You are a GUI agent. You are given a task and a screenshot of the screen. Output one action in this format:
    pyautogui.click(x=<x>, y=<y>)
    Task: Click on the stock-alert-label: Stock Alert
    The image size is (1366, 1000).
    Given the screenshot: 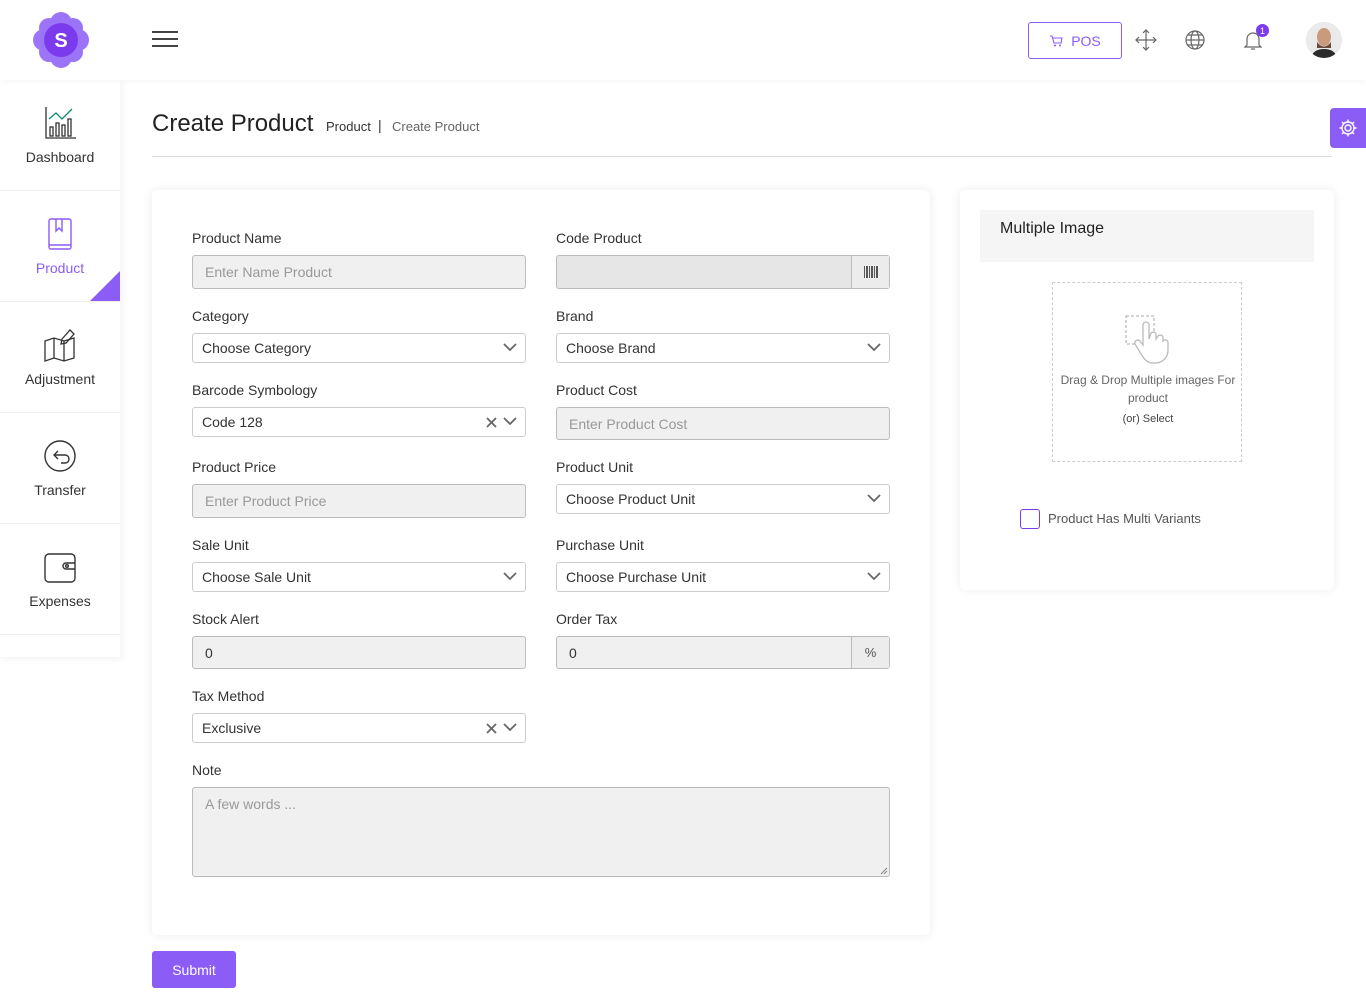 What is the action you would take?
    pyautogui.click(x=225, y=619)
    